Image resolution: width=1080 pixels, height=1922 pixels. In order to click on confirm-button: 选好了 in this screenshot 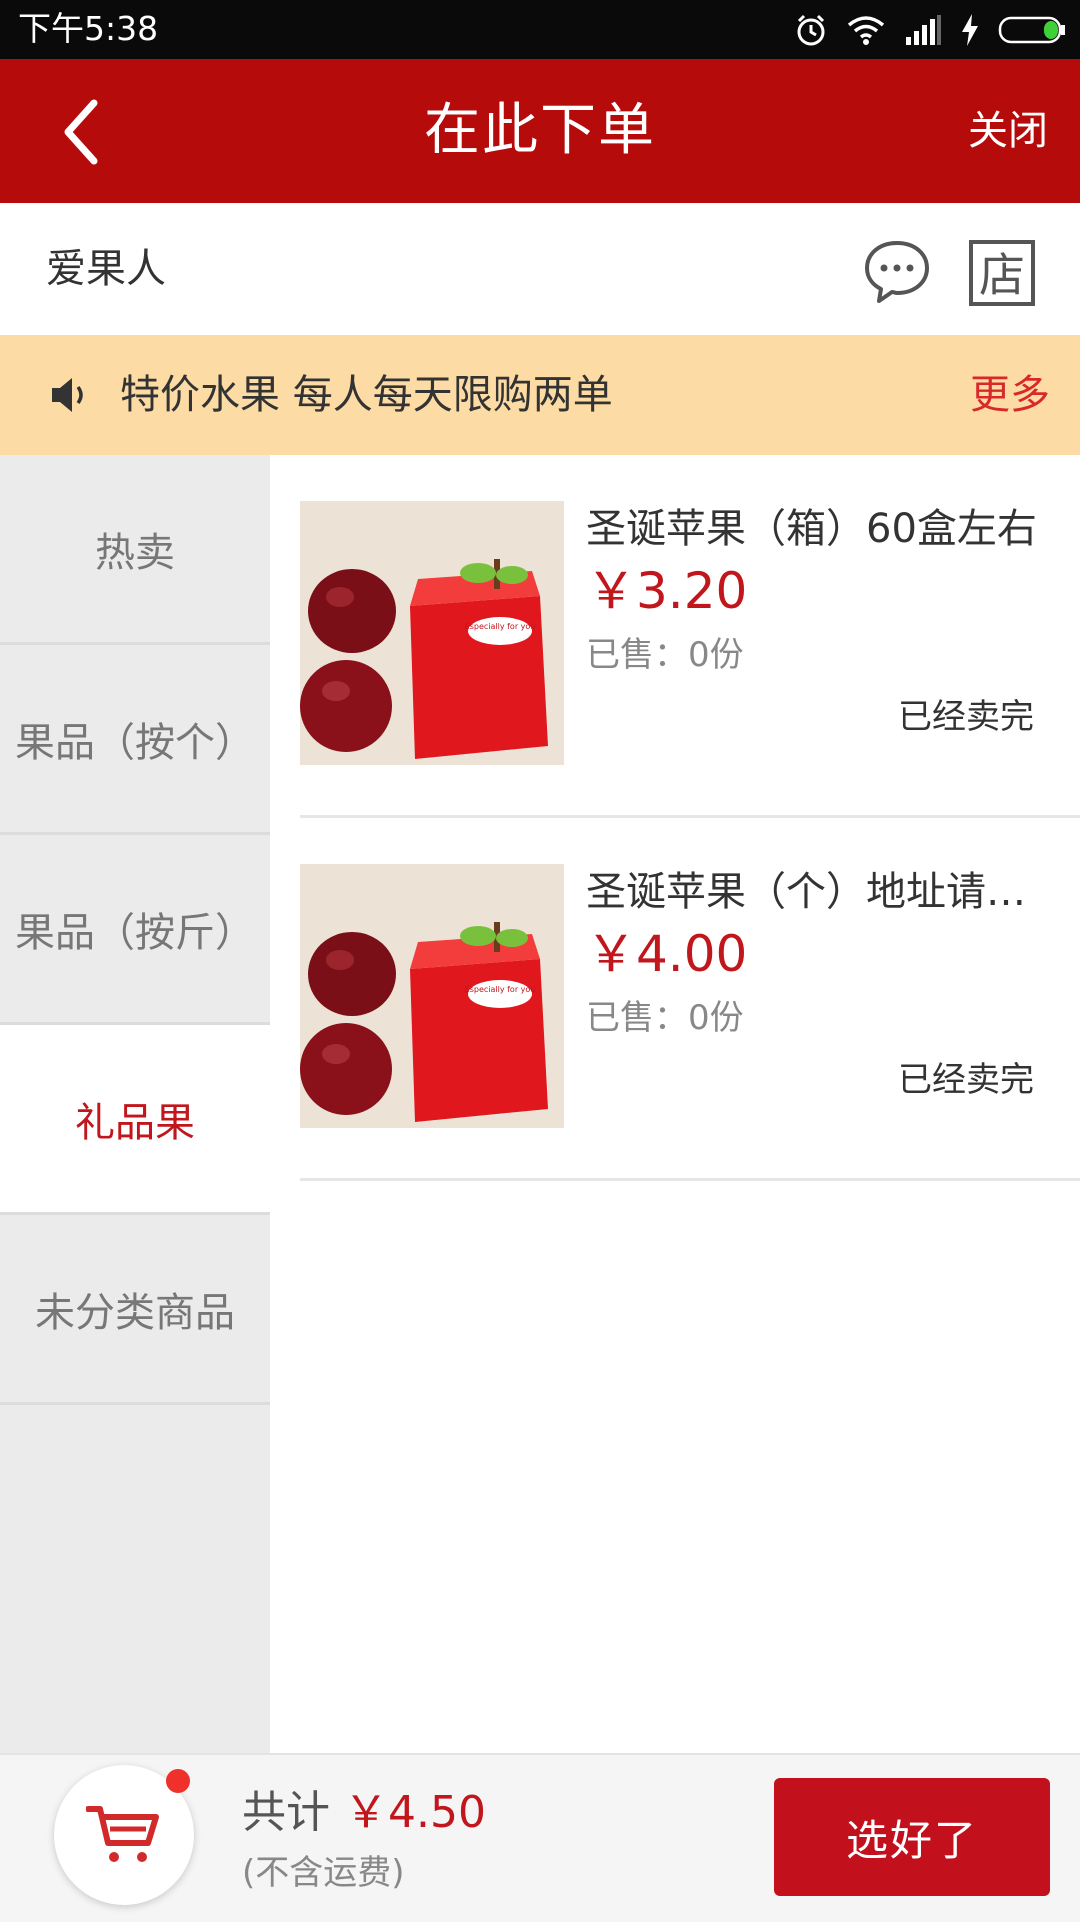, I will do `click(912, 1837)`.